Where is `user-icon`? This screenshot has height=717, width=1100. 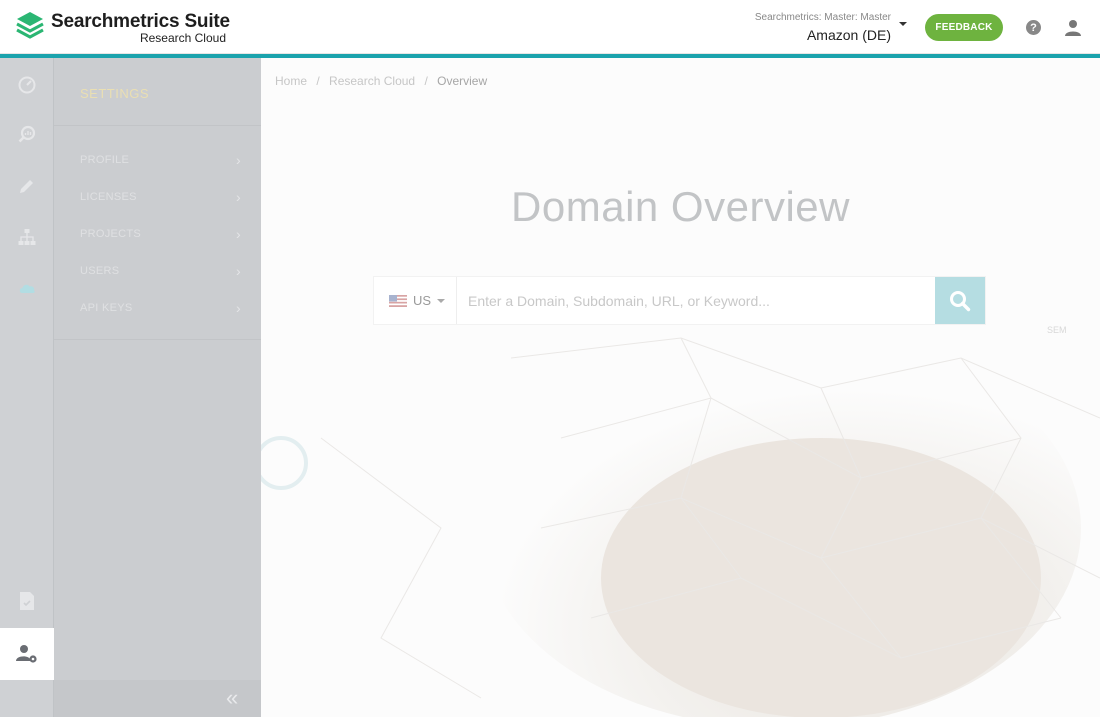 user-icon is located at coordinates (1073, 28).